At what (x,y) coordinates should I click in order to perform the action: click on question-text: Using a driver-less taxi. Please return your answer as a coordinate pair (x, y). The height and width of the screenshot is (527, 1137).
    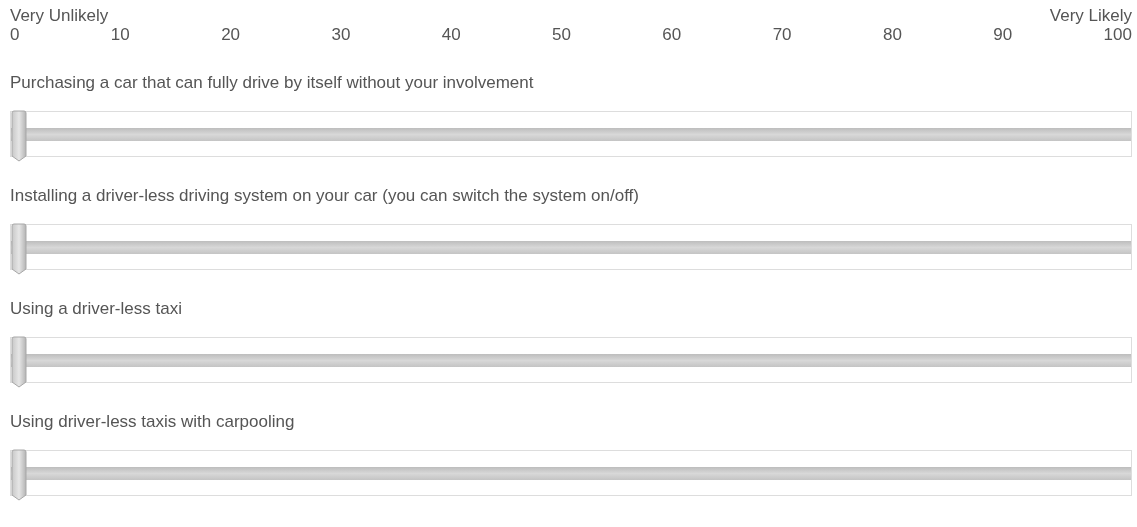
    Looking at the image, I should click on (96, 309).